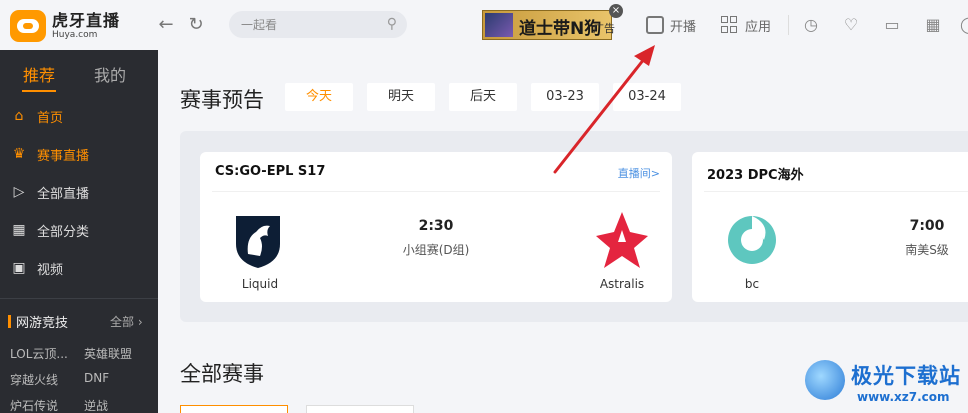  What do you see at coordinates (604, 109) in the screenshot?
I see `annotation-arrow-icon` at bounding box center [604, 109].